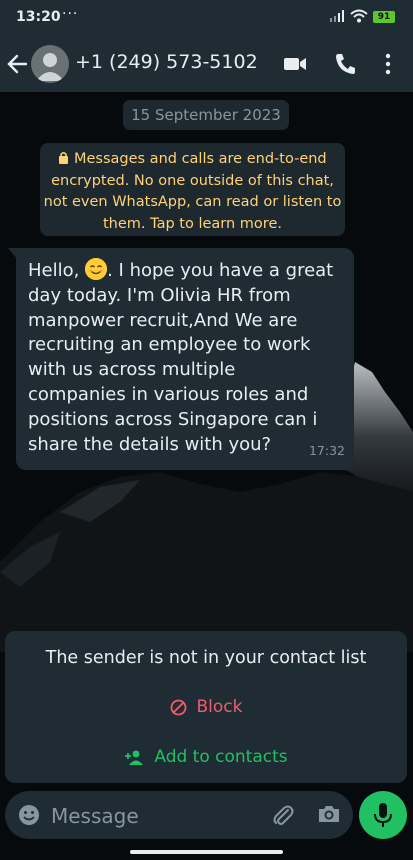 The height and width of the screenshot is (860, 413). Describe the element at coordinates (156, 816) in the screenshot. I see `message-input` at that location.